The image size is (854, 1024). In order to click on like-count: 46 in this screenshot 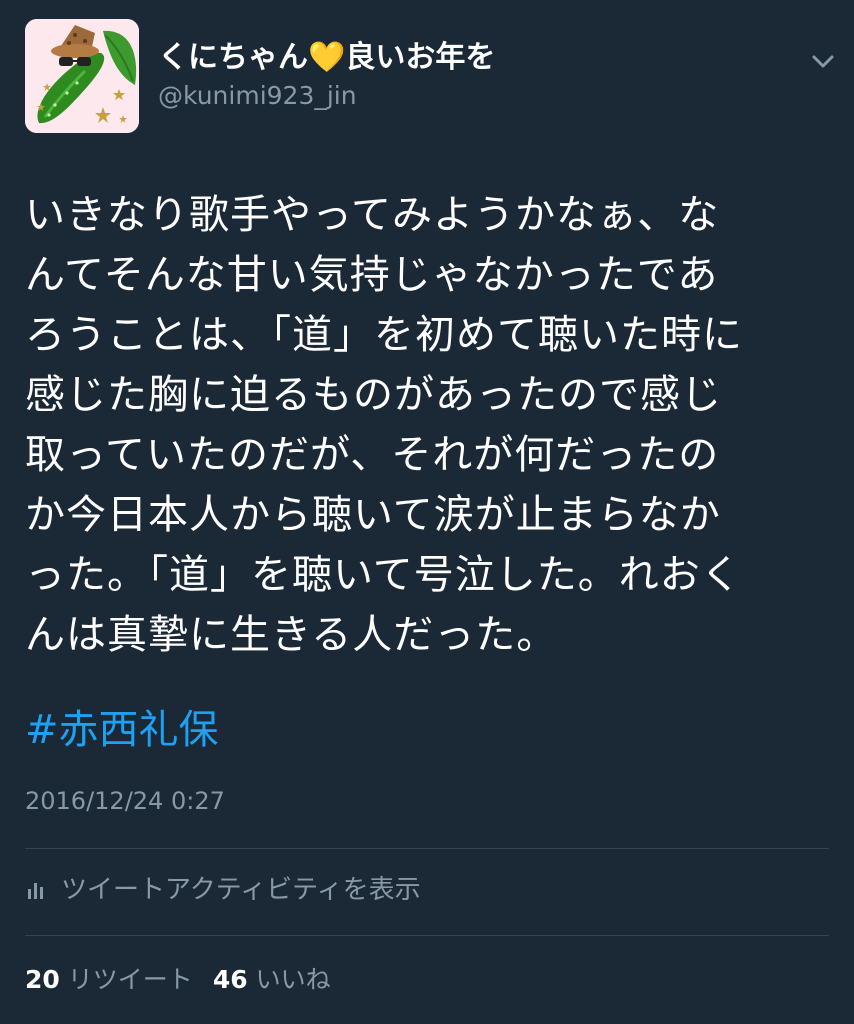, I will do `click(230, 980)`.